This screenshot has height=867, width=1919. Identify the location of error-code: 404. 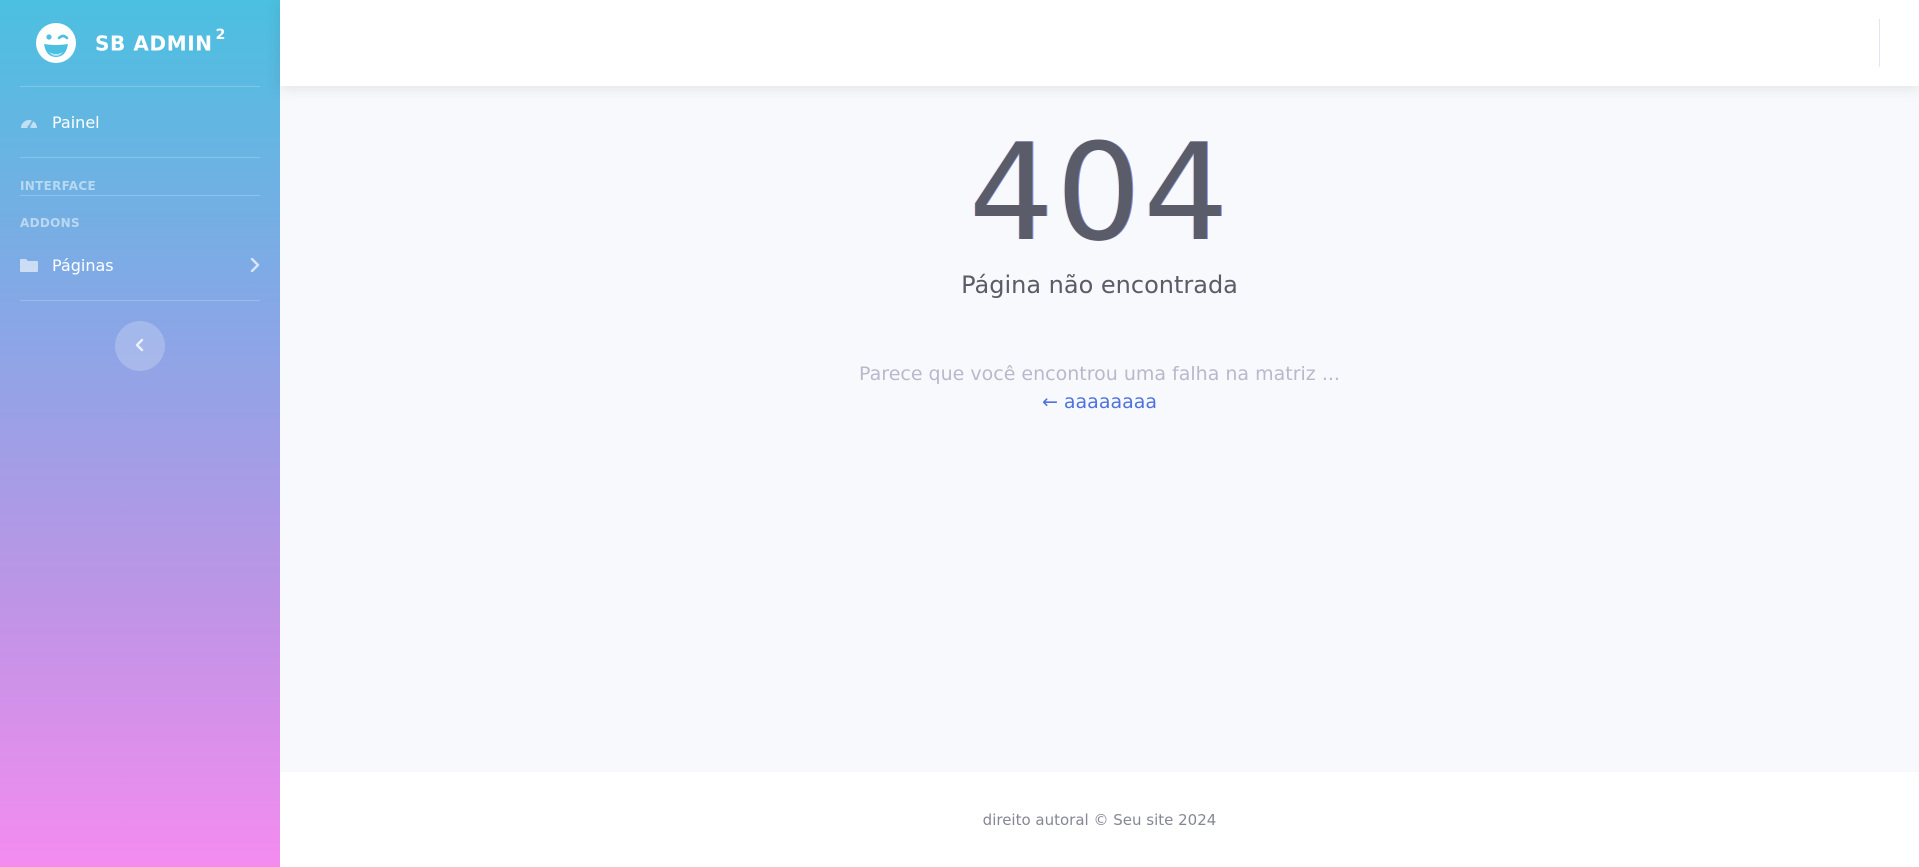
(1099, 193).